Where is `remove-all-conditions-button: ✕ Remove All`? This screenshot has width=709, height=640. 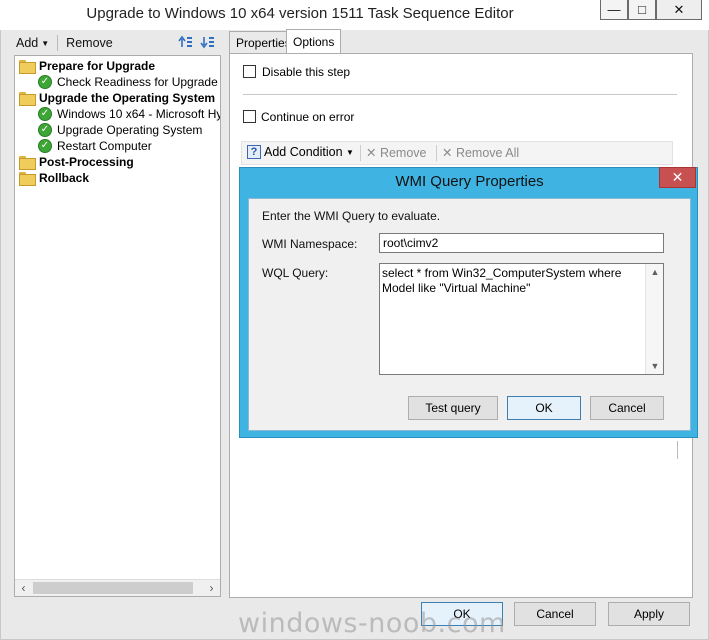 remove-all-conditions-button: ✕ Remove All is located at coordinates (480, 152).